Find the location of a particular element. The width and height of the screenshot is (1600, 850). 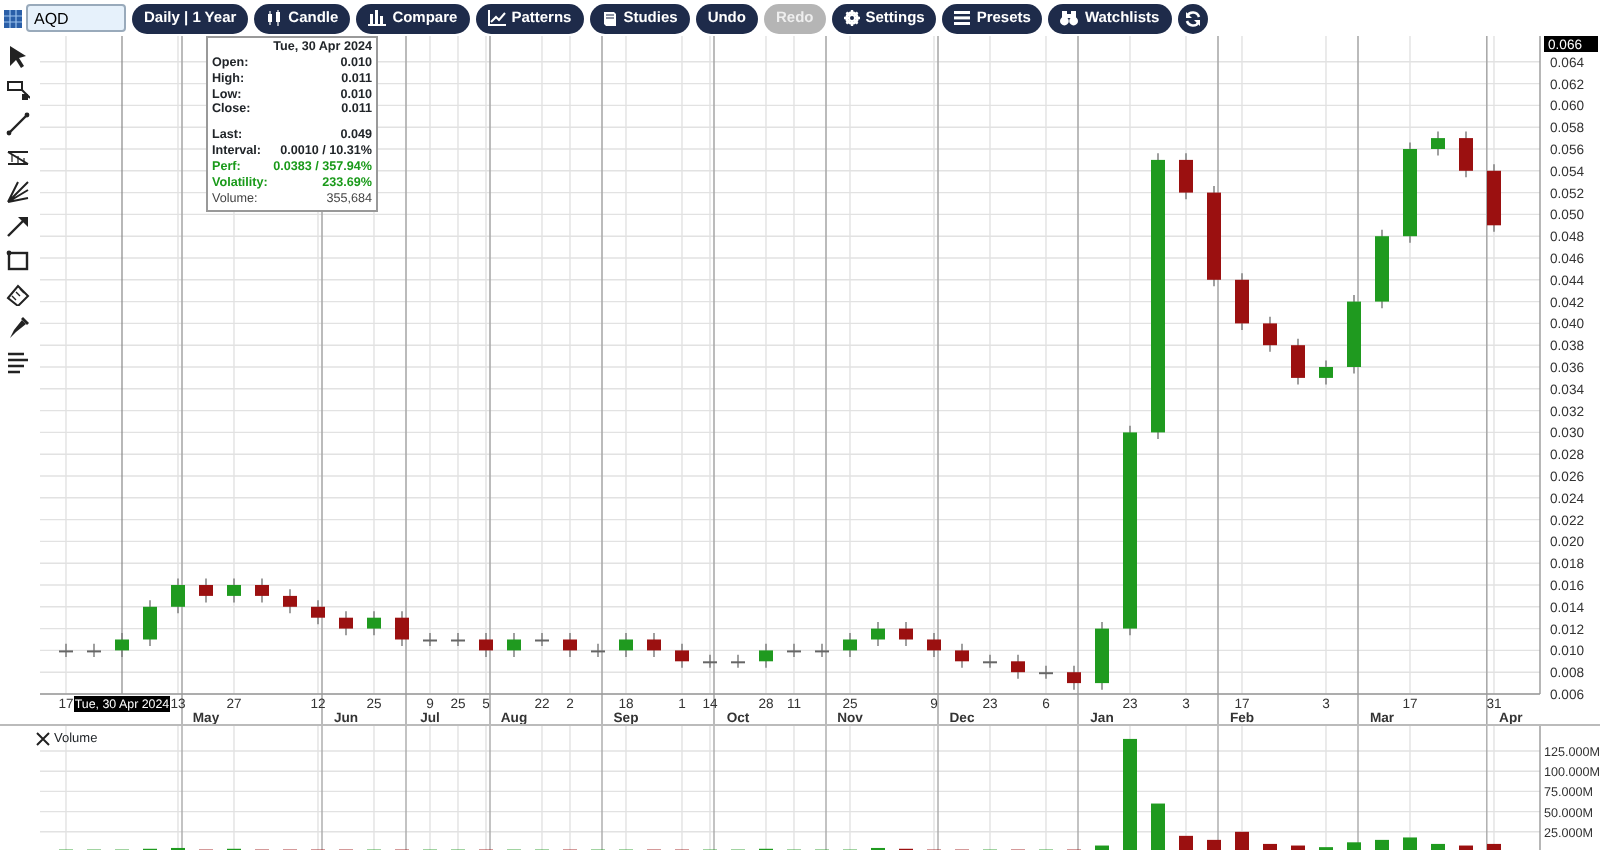

paintbrush-icon is located at coordinates (18, 328).